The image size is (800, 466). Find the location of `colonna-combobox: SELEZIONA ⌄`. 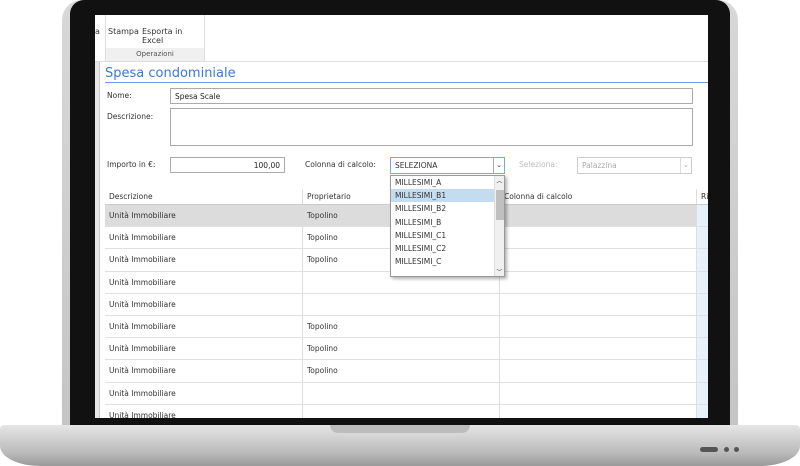

colonna-combobox: SELEZIONA ⌄ is located at coordinates (447, 165).